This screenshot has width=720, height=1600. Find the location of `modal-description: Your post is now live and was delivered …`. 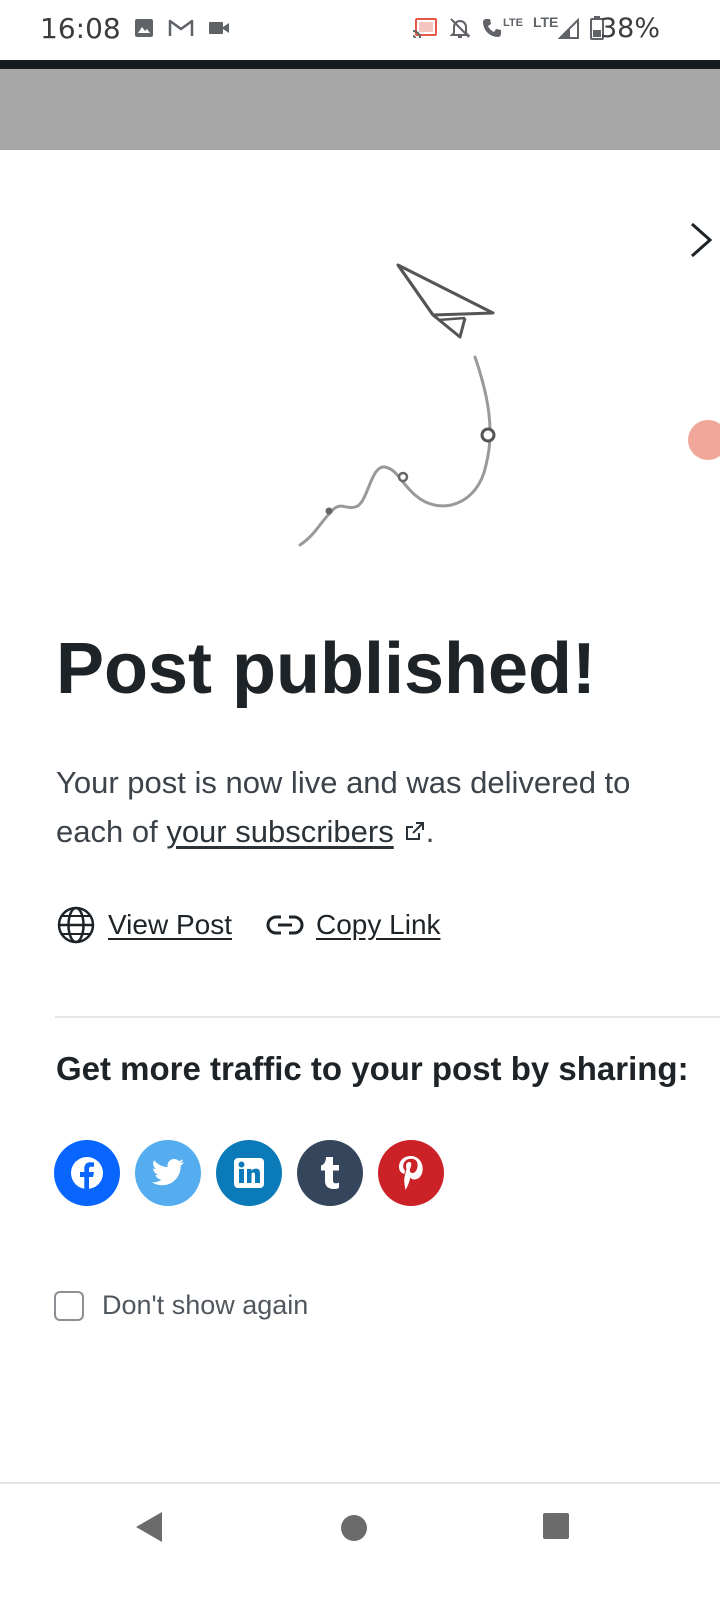

modal-description: Your post is now live and was delivered … is located at coordinates (376, 807).